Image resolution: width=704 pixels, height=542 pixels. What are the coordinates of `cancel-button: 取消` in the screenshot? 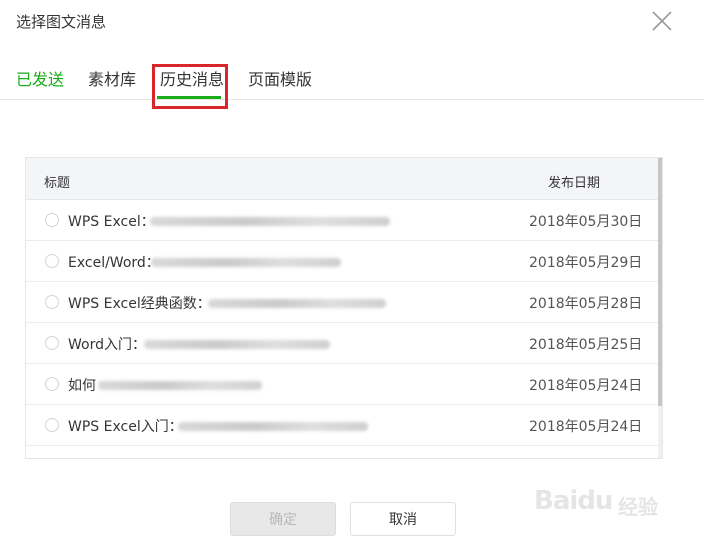 It's located at (403, 519).